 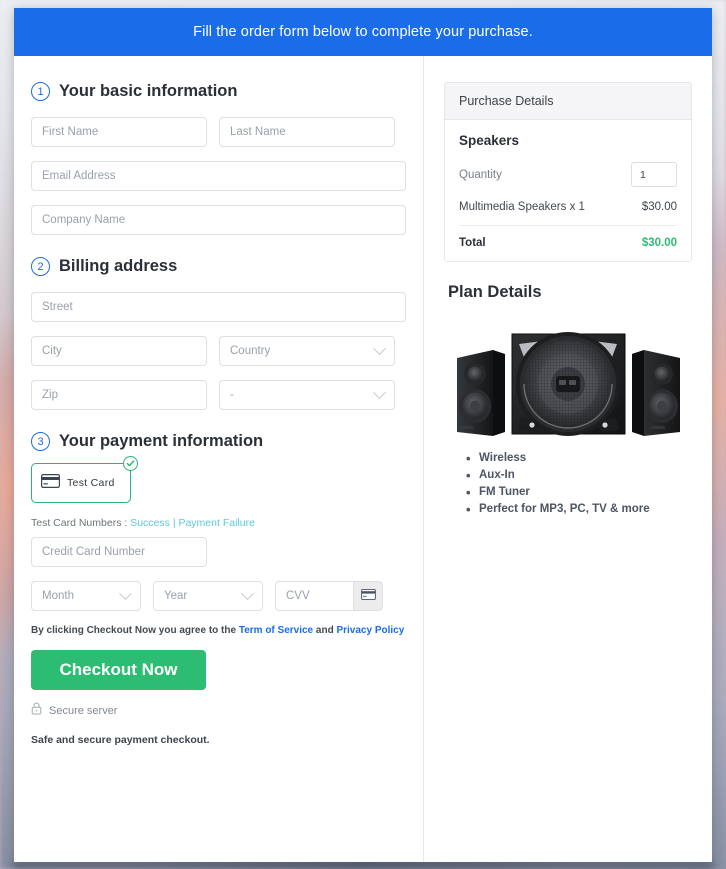 What do you see at coordinates (568, 380) in the screenshot?
I see `multimedia-speakers-photo` at bounding box center [568, 380].